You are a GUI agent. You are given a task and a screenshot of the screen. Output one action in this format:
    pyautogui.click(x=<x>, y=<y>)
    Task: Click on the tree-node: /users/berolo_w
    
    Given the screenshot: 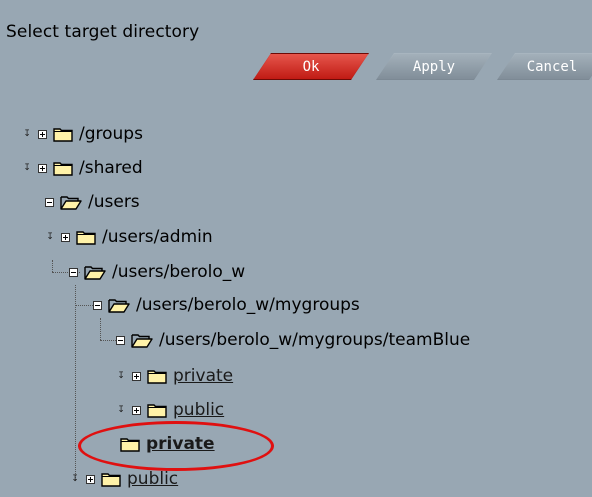 What is the action you would take?
    pyautogui.click(x=157, y=272)
    